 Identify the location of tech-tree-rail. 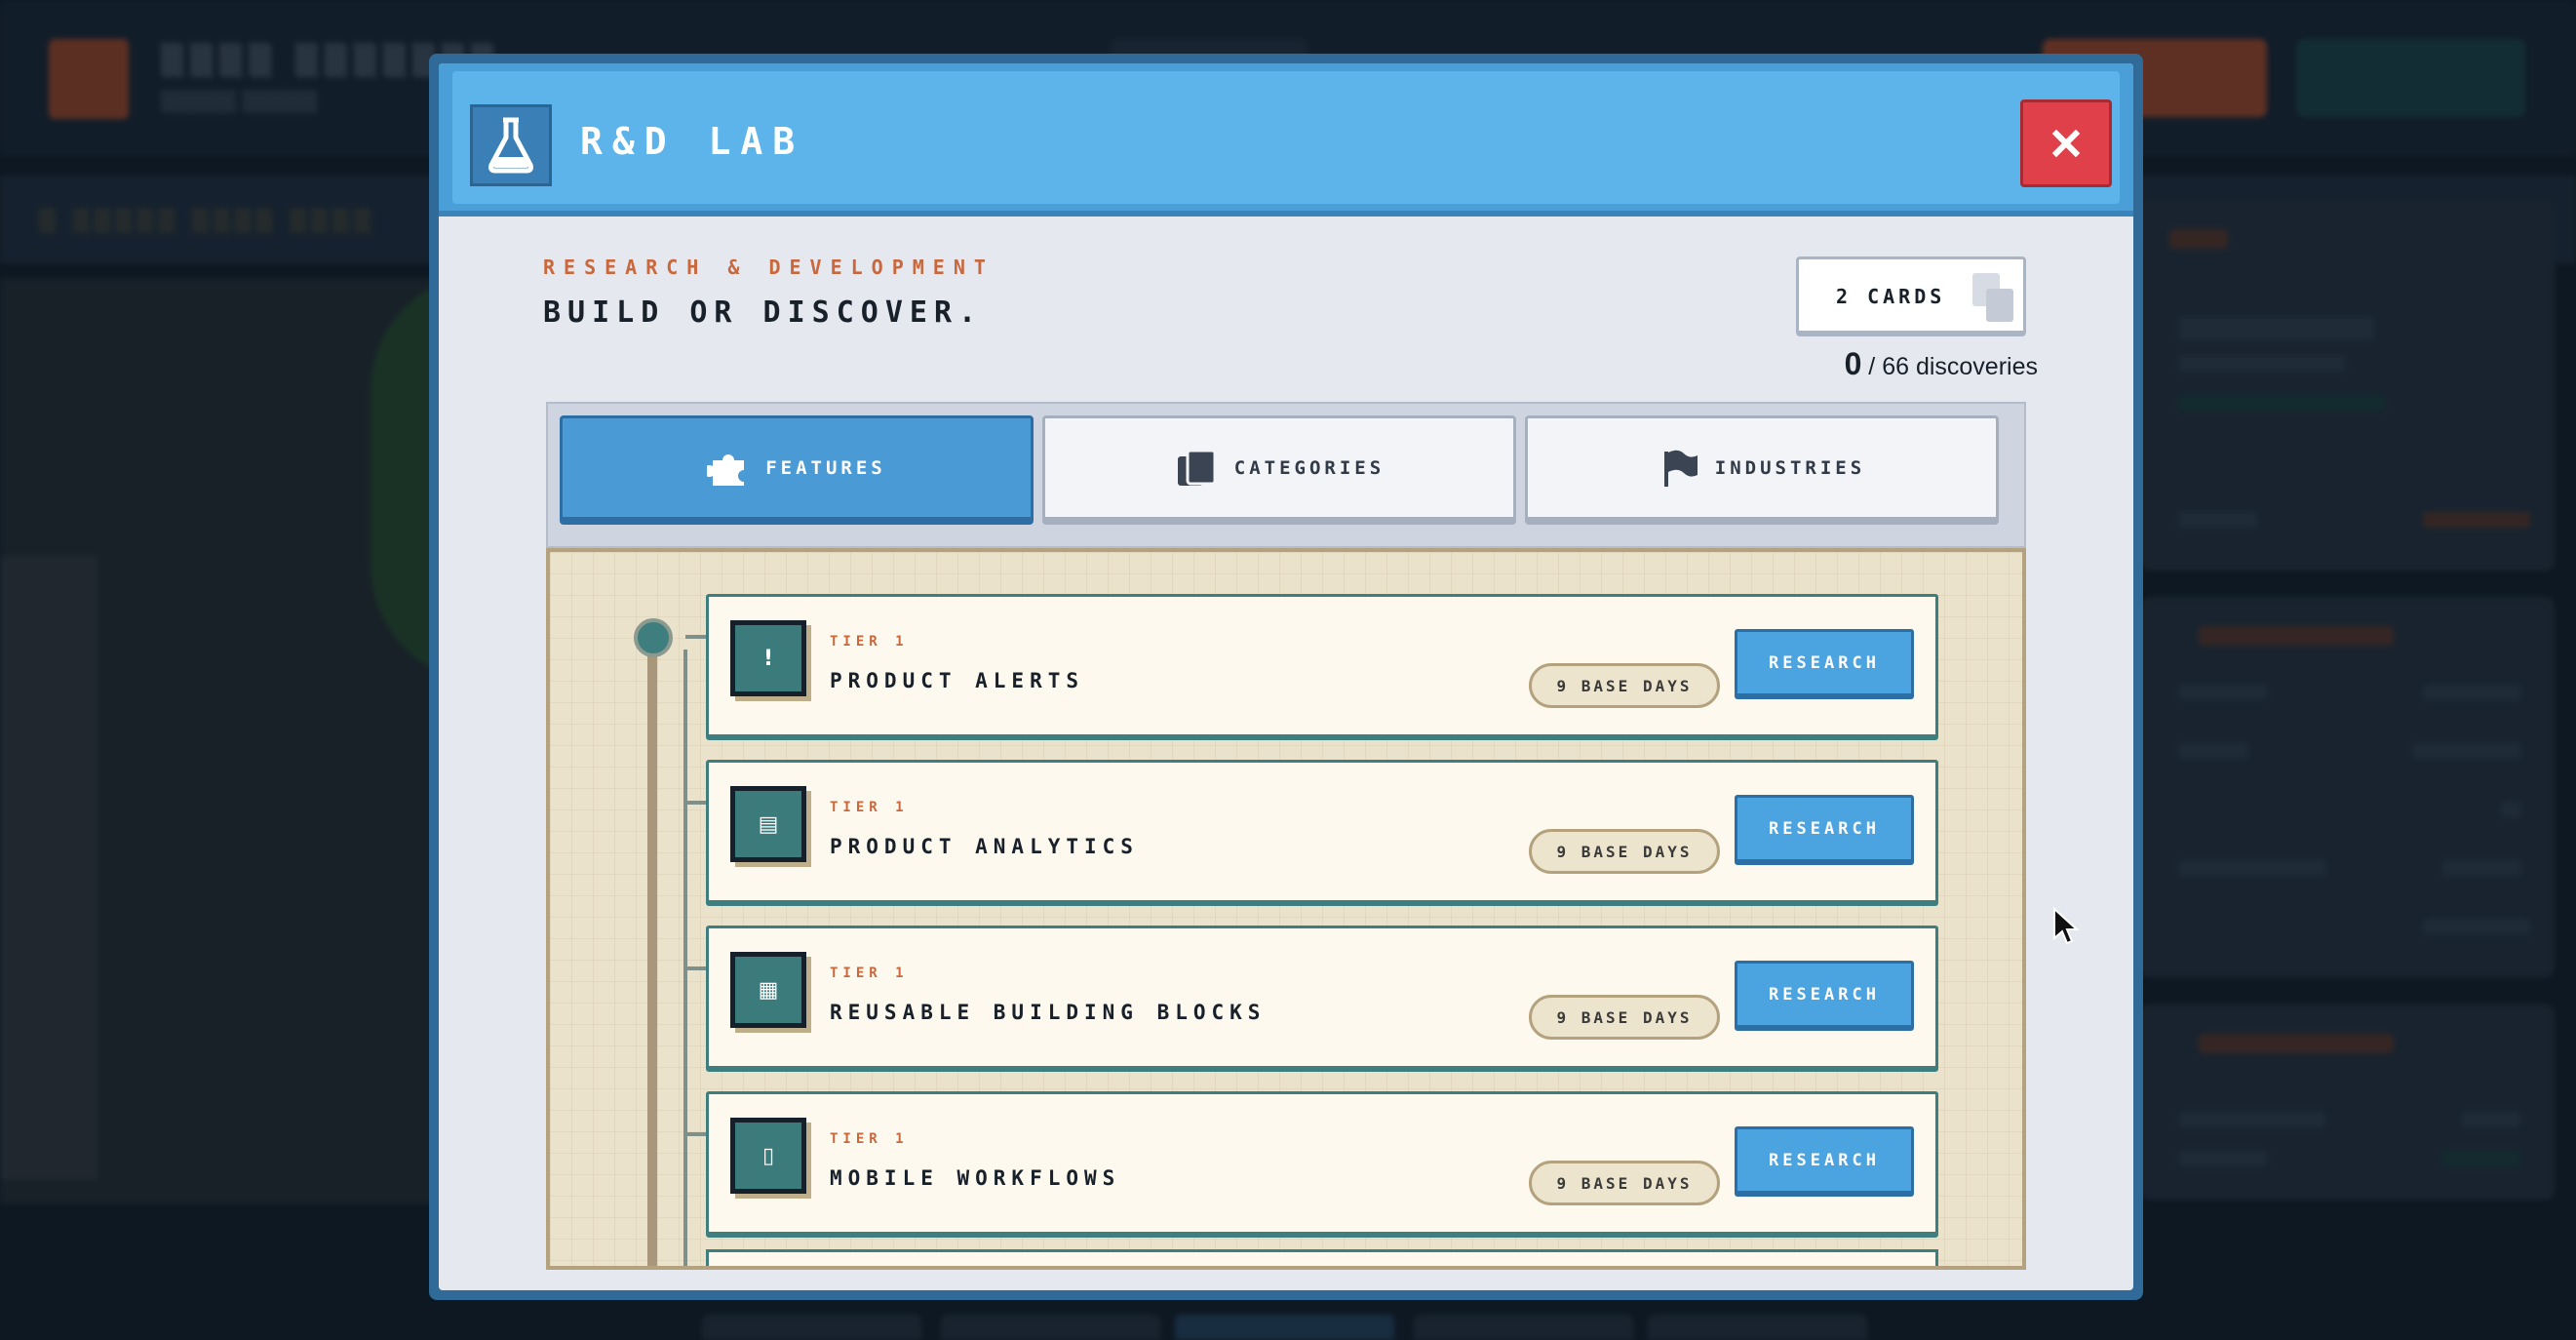
(652, 948).